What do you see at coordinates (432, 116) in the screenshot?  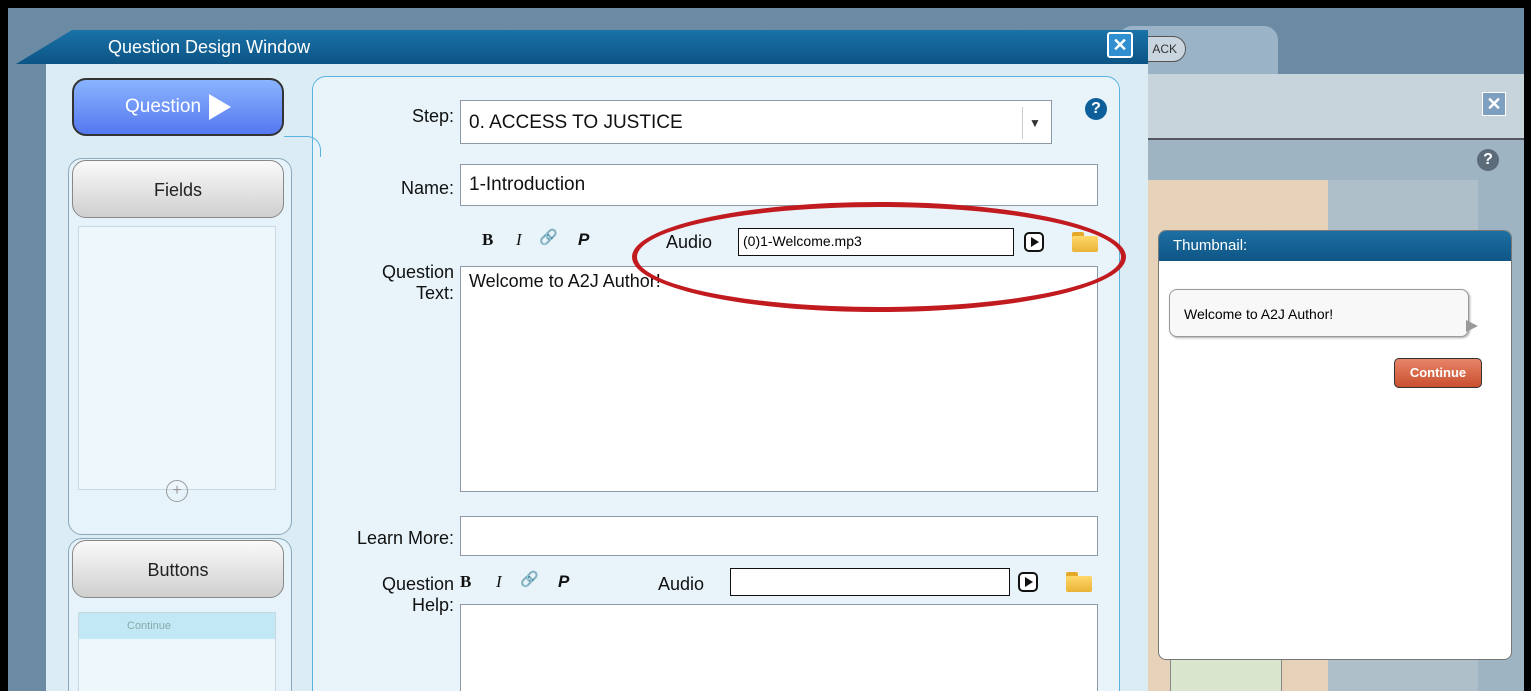 I see `step-label: Step:` at bounding box center [432, 116].